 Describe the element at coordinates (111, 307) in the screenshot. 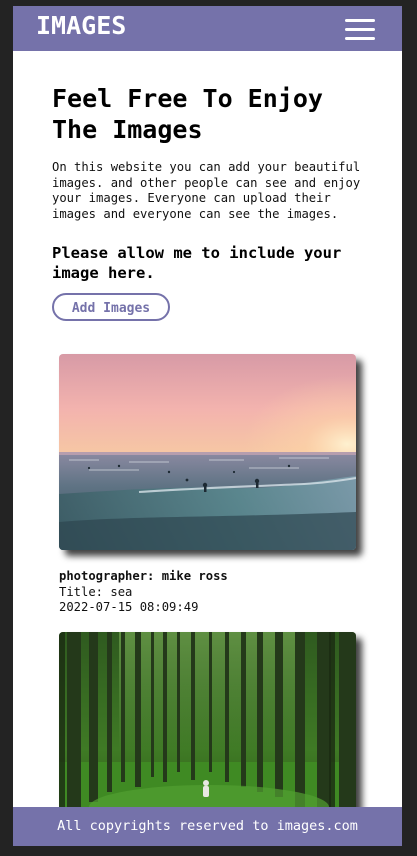

I see `add-images-button: Add Images` at that location.